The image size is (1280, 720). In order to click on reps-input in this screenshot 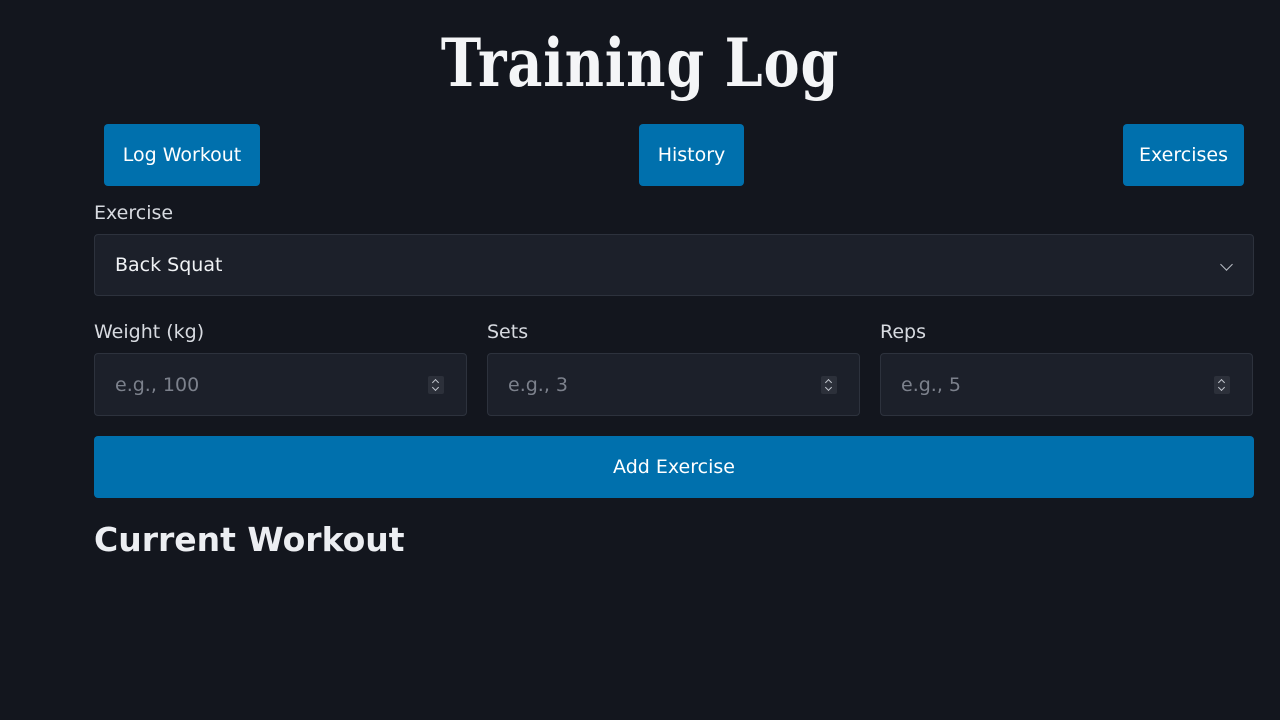, I will do `click(1041, 384)`.